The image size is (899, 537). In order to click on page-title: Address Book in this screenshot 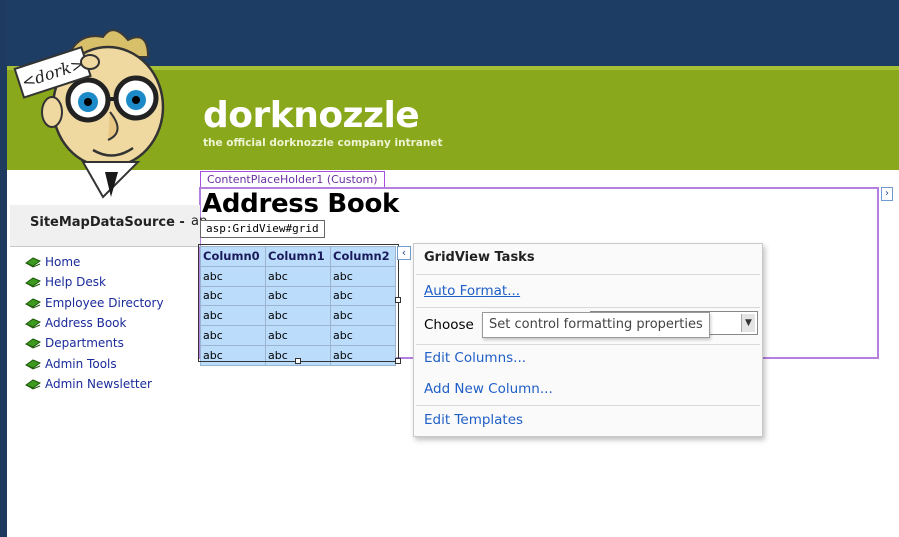, I will do `click(301, 204)`.